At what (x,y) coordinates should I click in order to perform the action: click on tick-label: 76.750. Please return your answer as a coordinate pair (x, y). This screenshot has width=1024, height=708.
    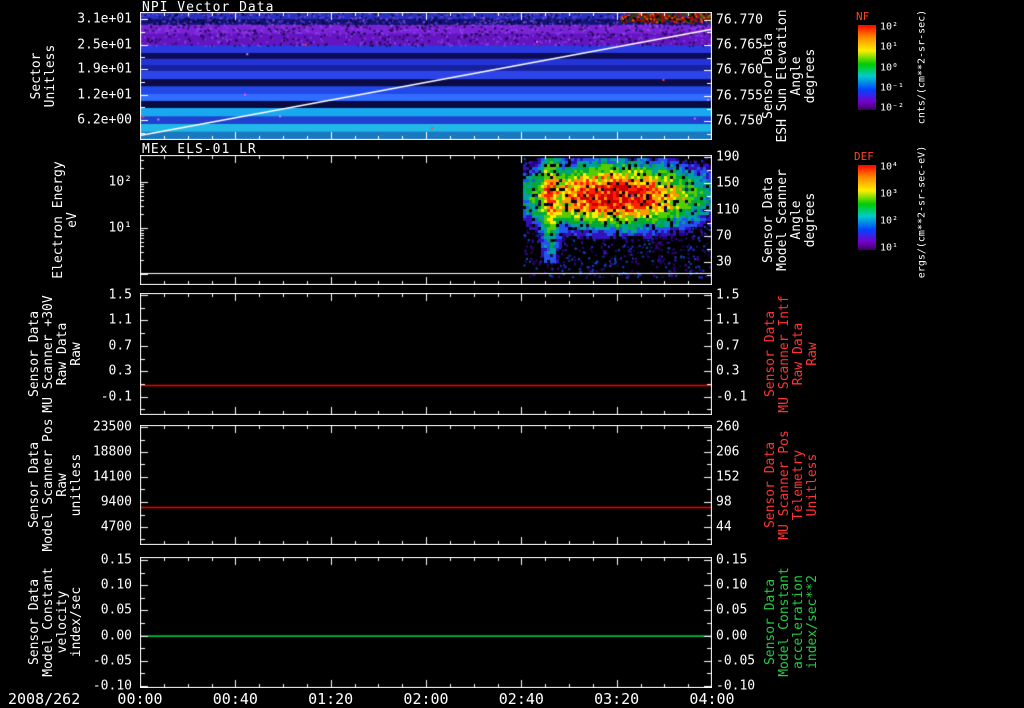
    Looking at the image, I should click on (739, 121).